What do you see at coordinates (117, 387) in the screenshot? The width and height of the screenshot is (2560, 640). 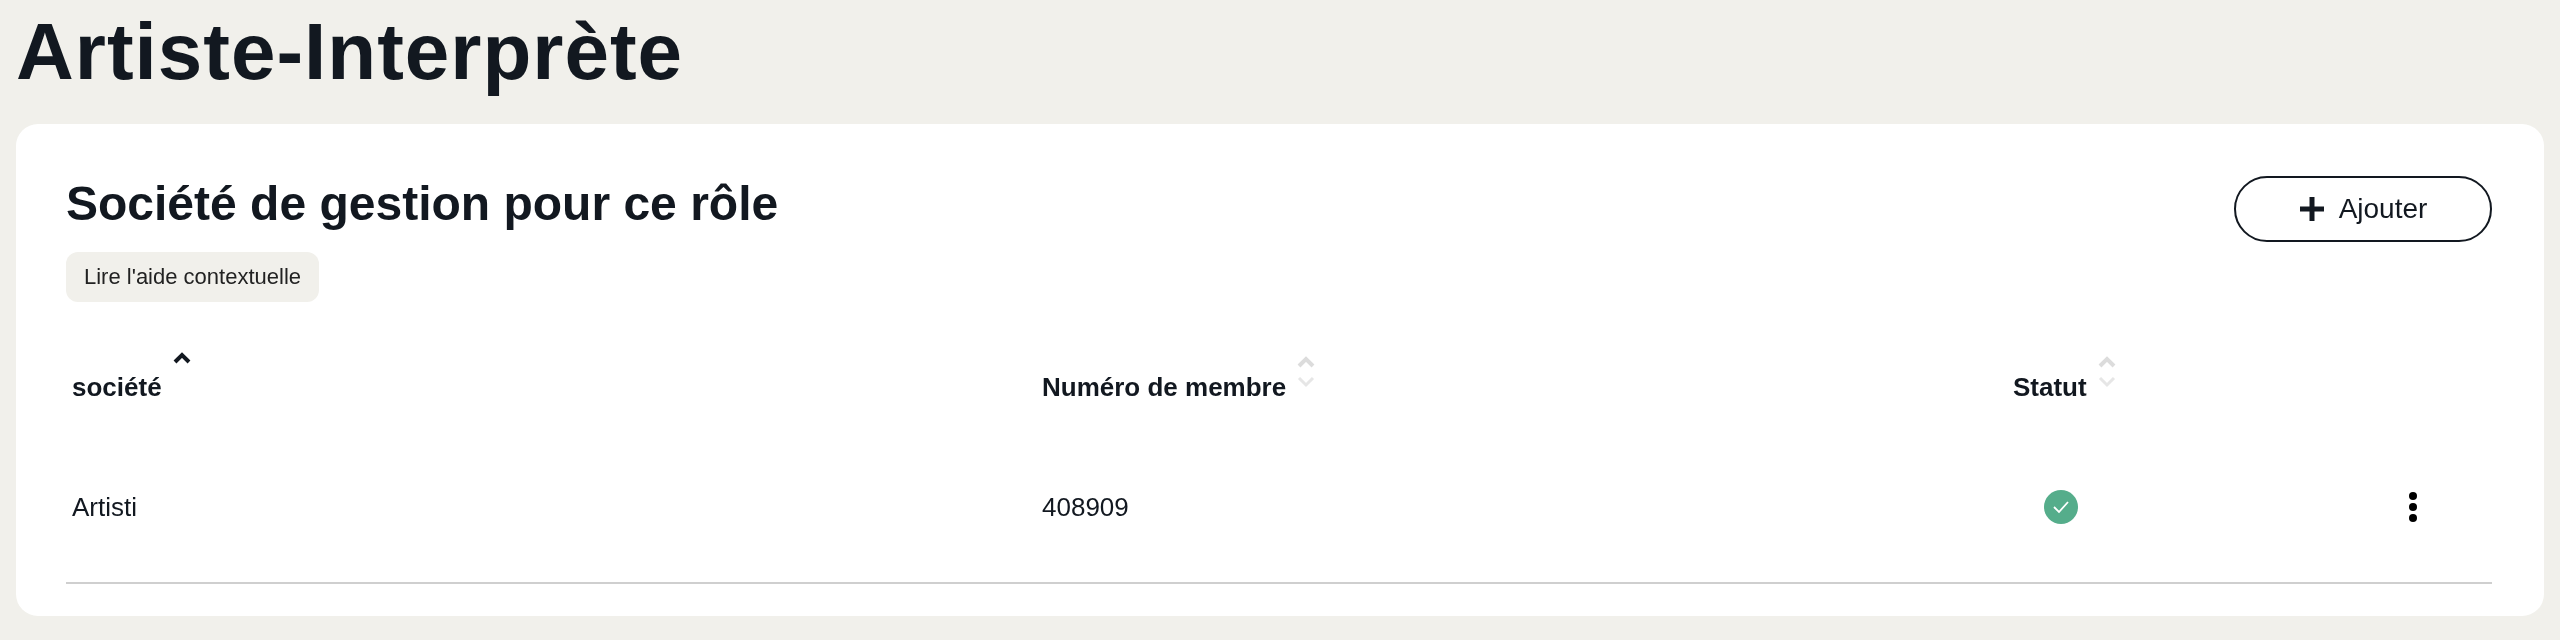 I see `column-header: société` at bounding box center [117, 387].